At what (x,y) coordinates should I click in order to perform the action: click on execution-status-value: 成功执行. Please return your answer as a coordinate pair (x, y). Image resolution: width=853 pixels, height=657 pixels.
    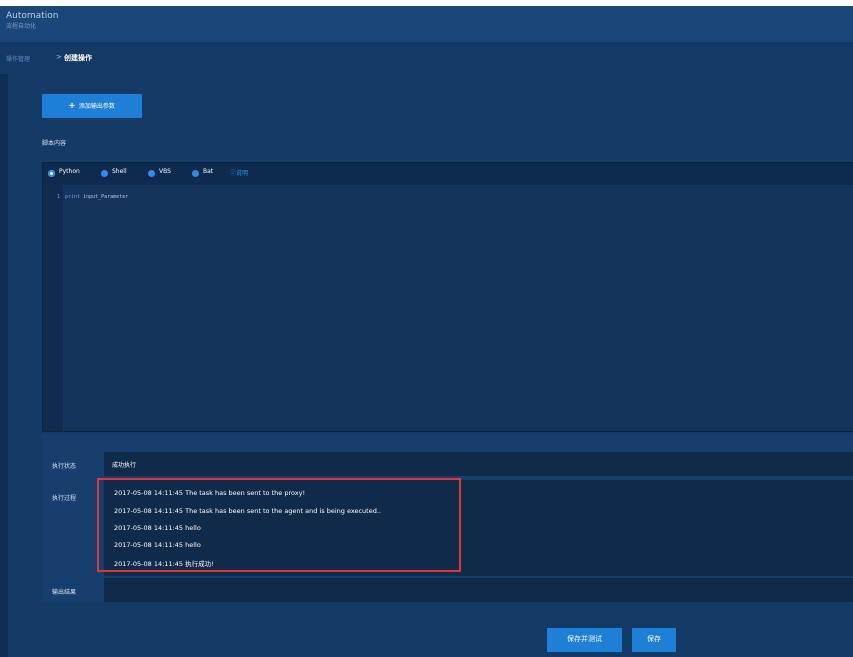
    Looking at the image, I should click on (124, 465).